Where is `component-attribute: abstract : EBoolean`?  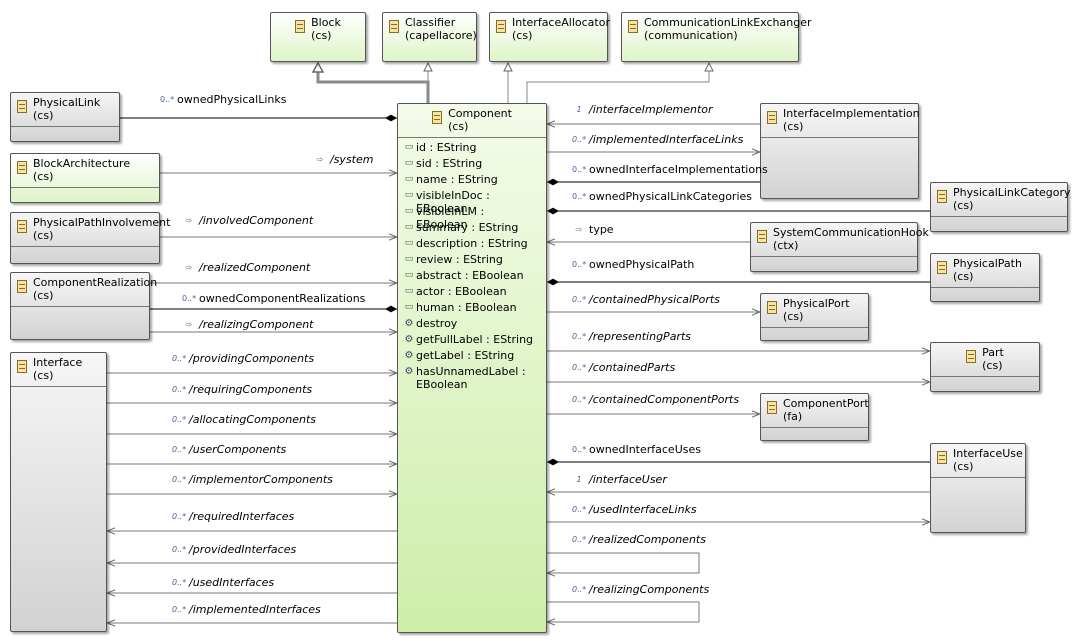 component-attribute: abstract : EBoolean is located at coordinates (472, 277).